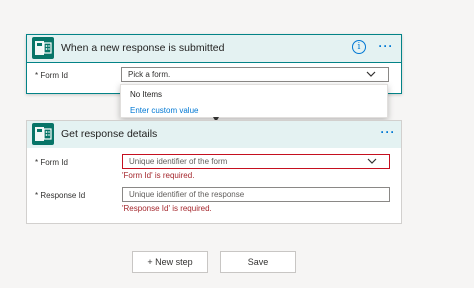 The image size is (474, 288). Describe the element at coordinates (167, 208) in the screenshot. I see `response-id-error: 'Response Id' is required.` at that location.